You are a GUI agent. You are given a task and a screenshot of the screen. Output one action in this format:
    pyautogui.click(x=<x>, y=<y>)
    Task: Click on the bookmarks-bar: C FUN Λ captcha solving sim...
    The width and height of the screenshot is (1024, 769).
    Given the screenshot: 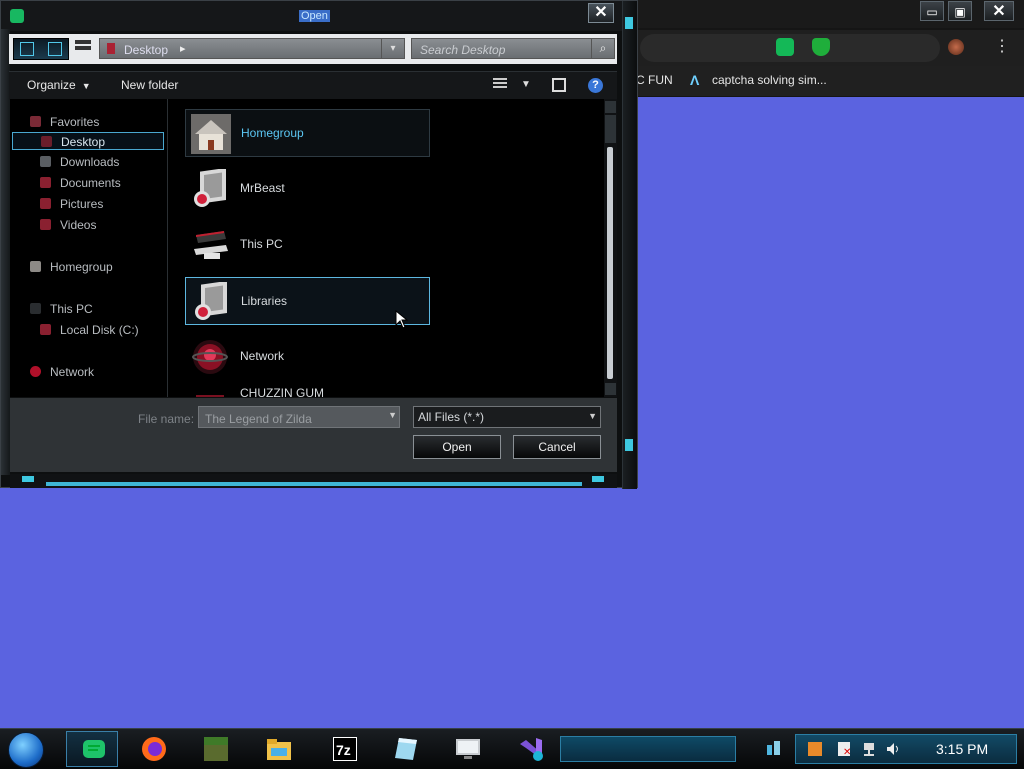 What is the action you would take?
    pyautogui.click(x=812, y=81)
    